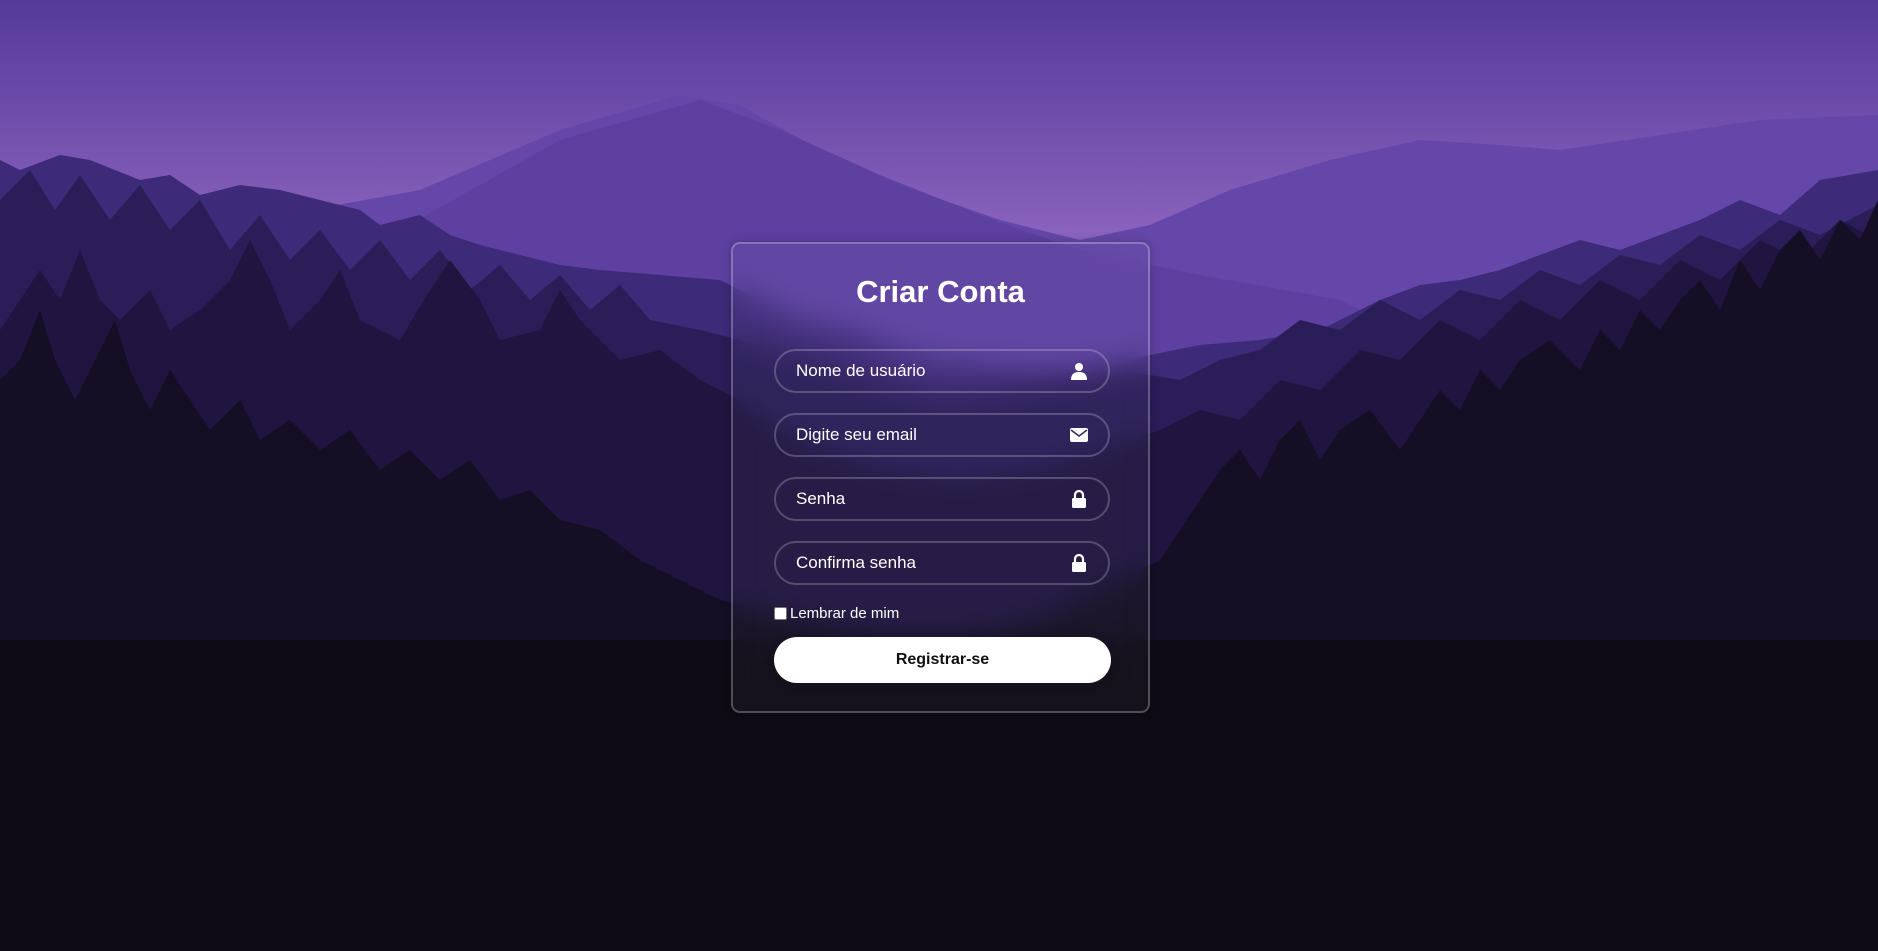 Image resolution: width=1878 pixels, height=951 pixels. Describe the element at coordinates (942, 660) in the screenshot. I see `register-button: Registrar-se` at that location.